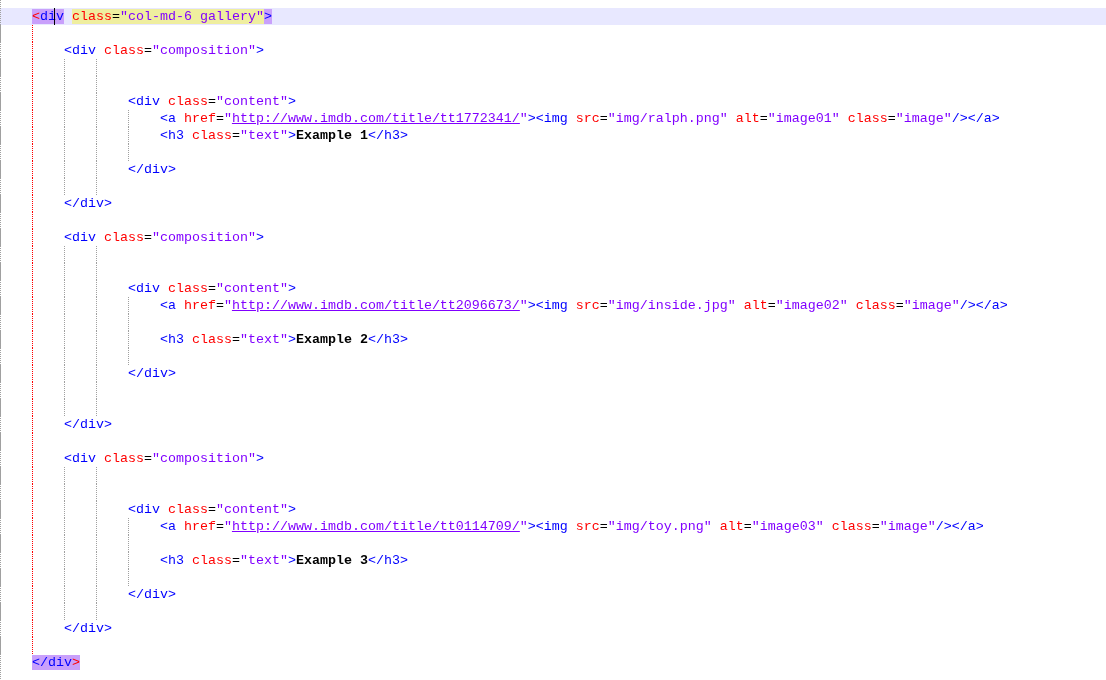 Image resolution: width=1106 pixels, height=680 pixels. Describe the element at coordinates (283, 339) in the screenshot. I see `code-line: <h3 class="text">Example 2</h3>` at that location.